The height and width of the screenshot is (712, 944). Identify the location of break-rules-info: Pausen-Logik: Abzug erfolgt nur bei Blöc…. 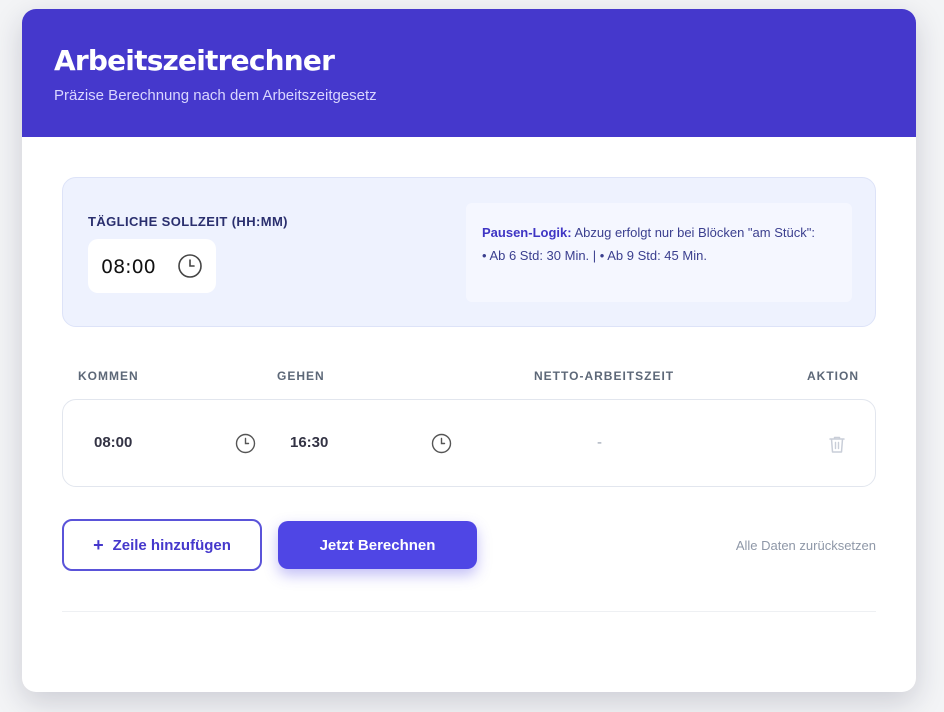
(659, 252).